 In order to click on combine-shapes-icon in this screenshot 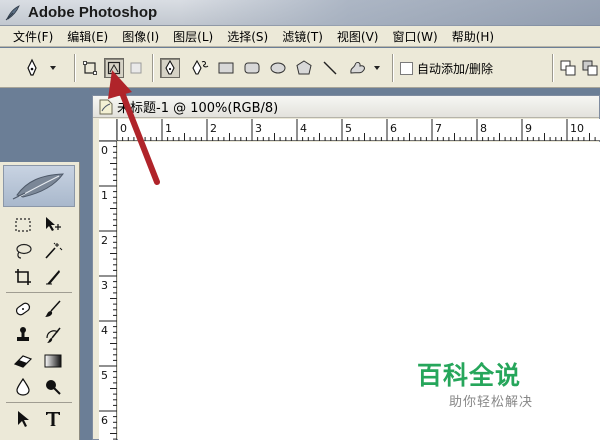, I will do `click(568, 68)`.